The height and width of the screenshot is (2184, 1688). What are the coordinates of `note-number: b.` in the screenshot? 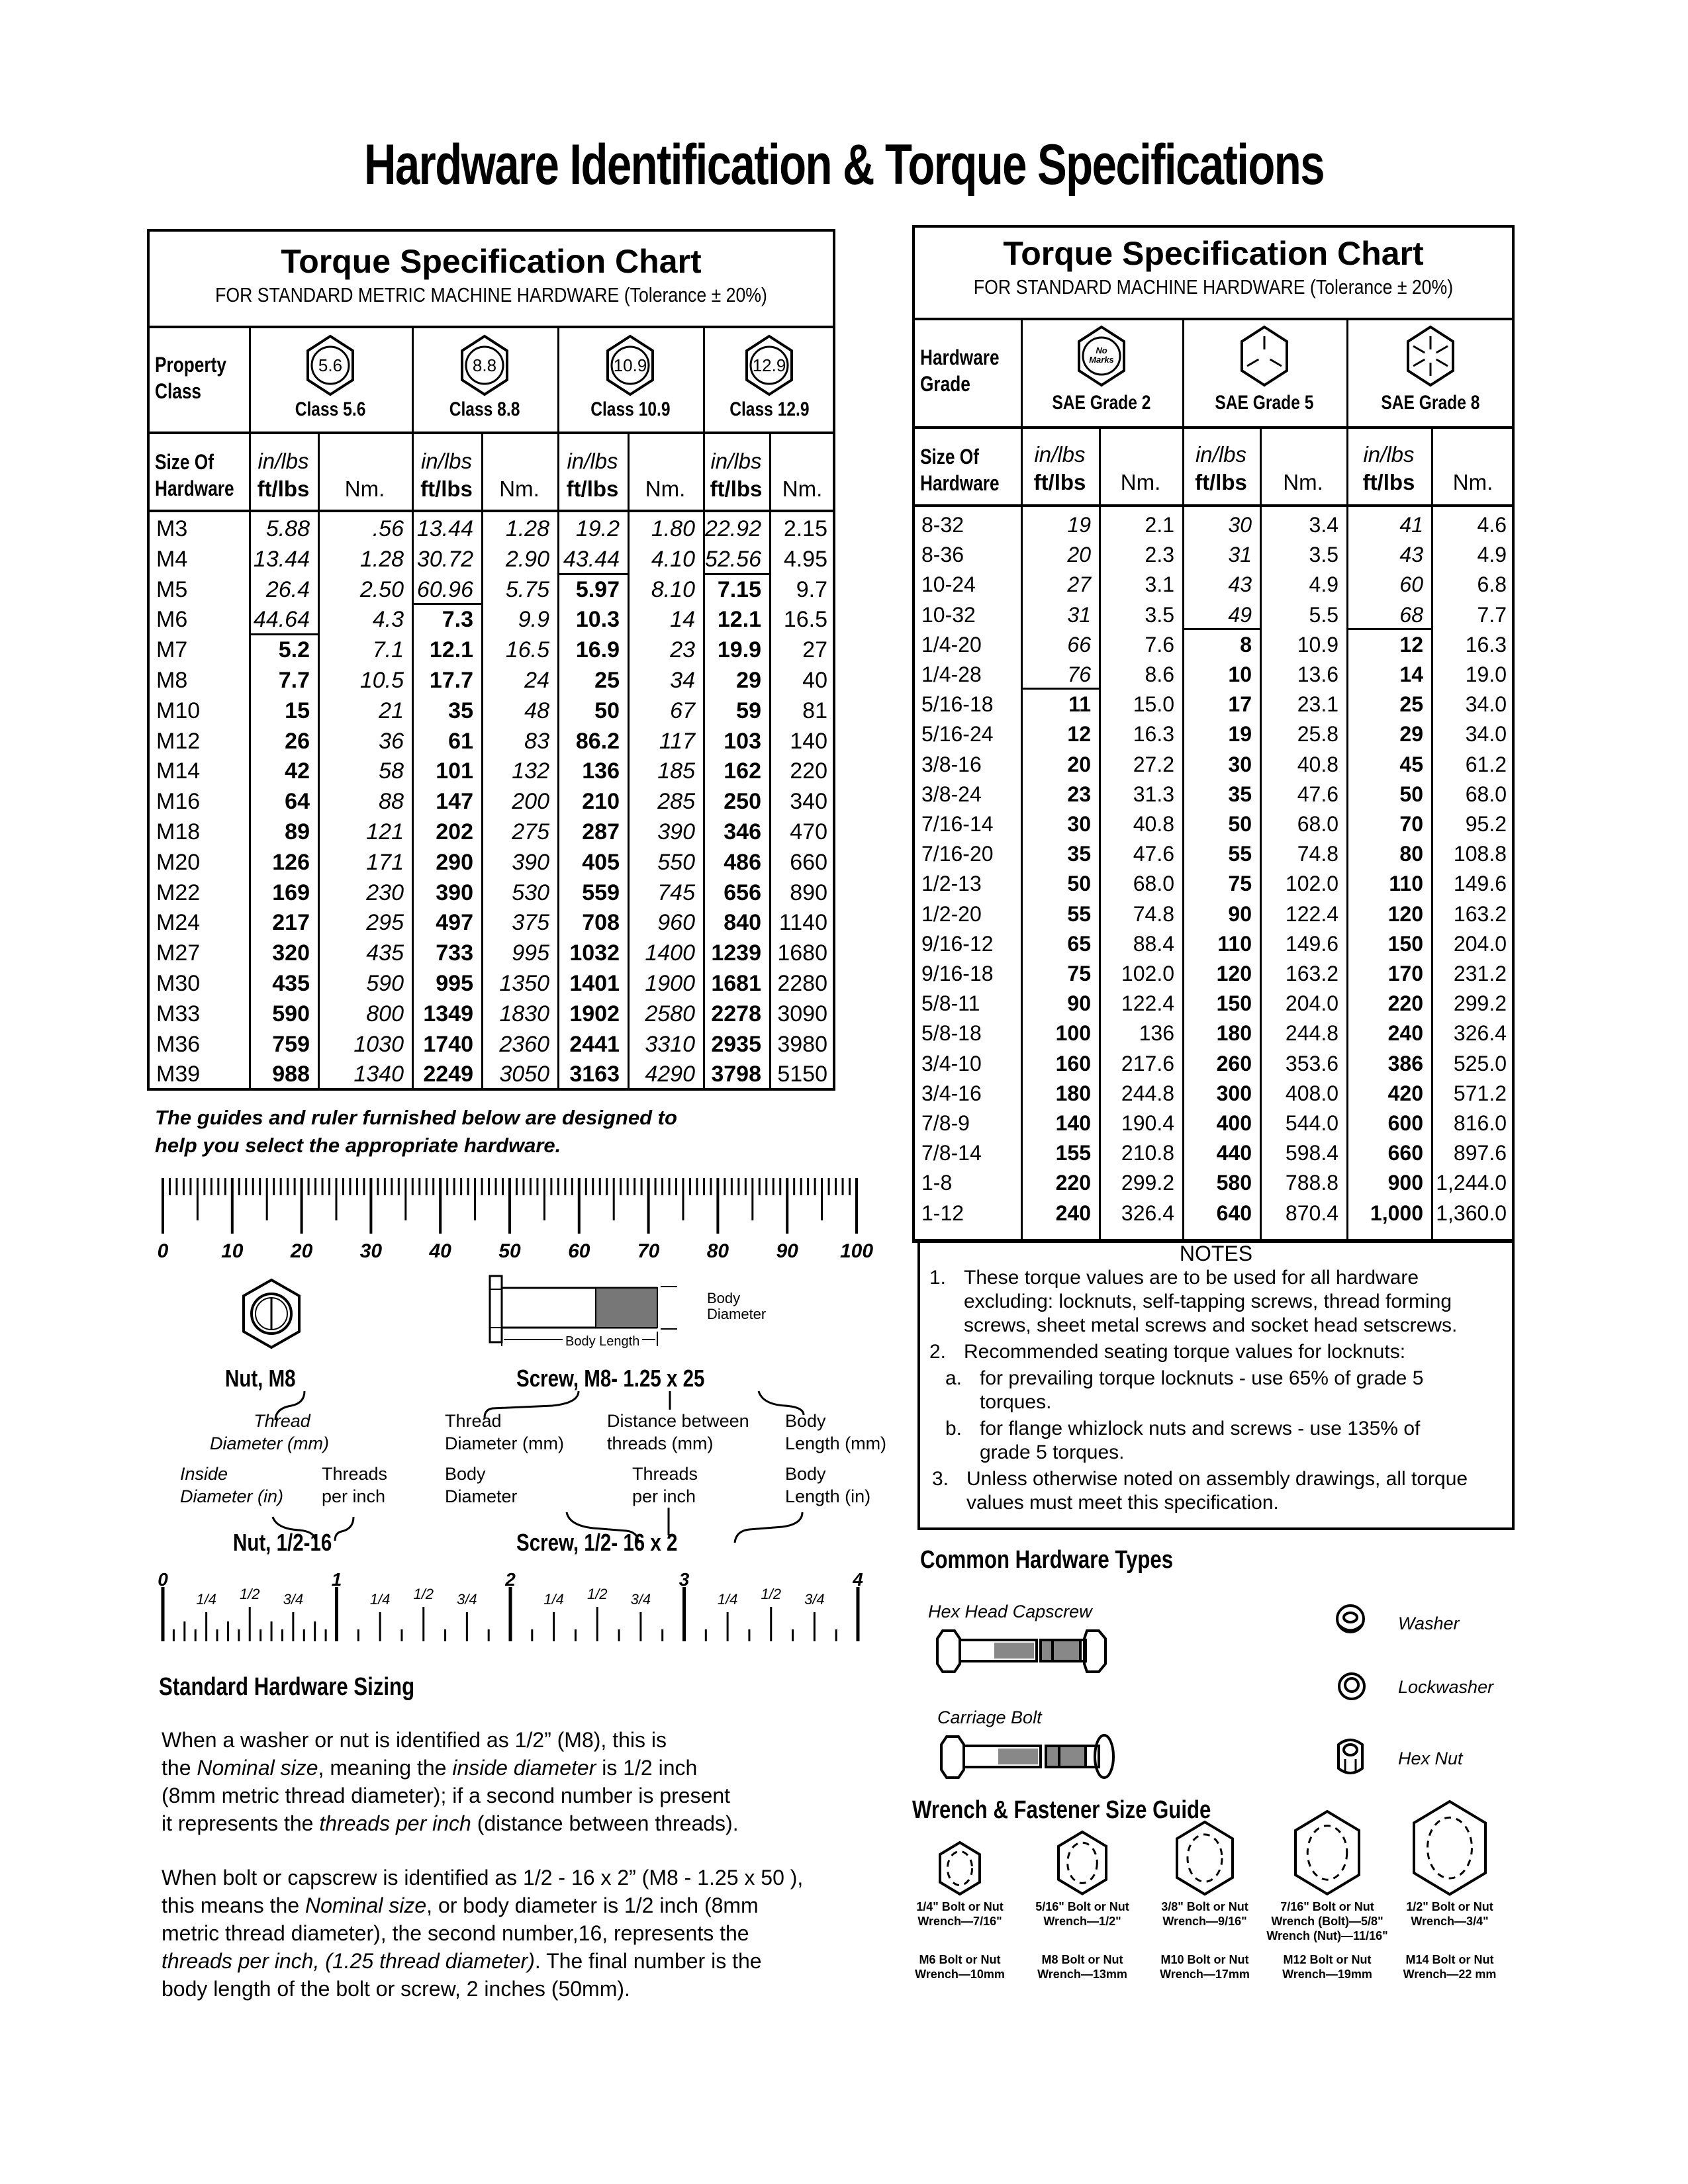 It's located at (953, 1428).